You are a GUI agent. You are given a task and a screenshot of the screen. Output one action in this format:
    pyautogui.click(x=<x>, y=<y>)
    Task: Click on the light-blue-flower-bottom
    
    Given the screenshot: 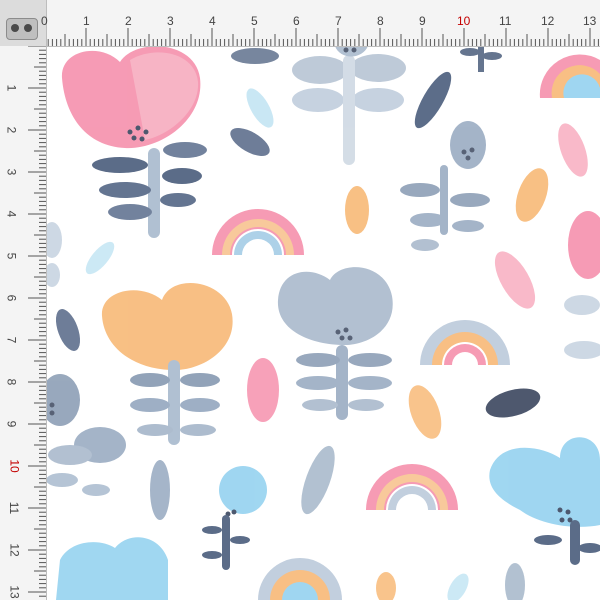 What is the action you would take?
    pyautogui.click(x=112, y=568)
    